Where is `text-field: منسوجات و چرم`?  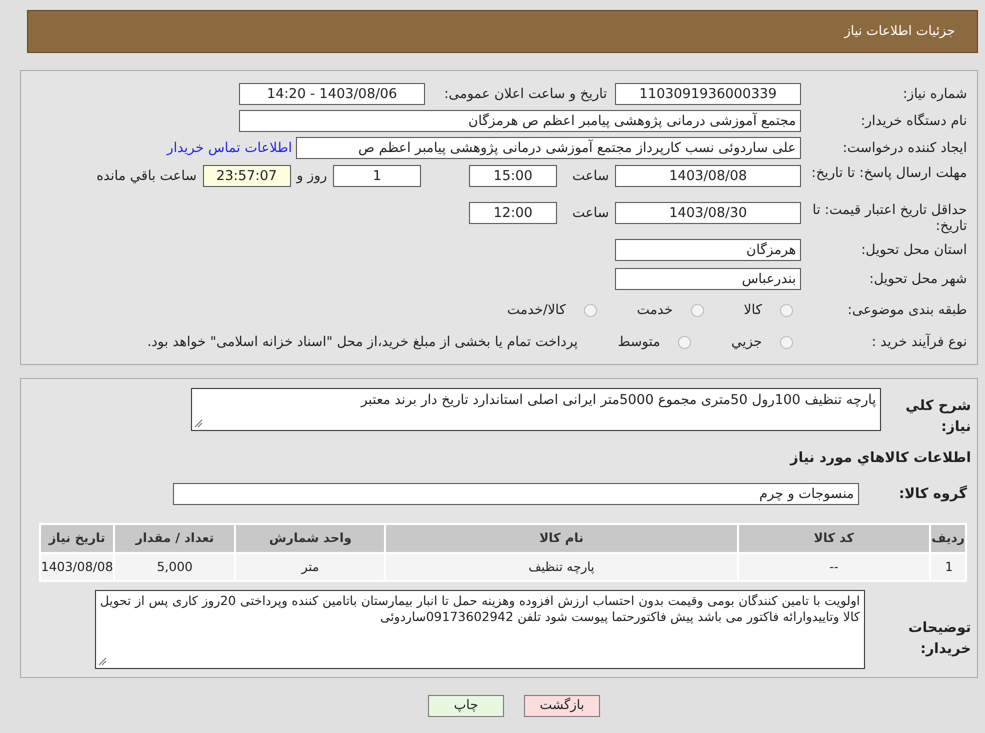 text-field: منسوجات و چرم is located at coordinates (516, 494).